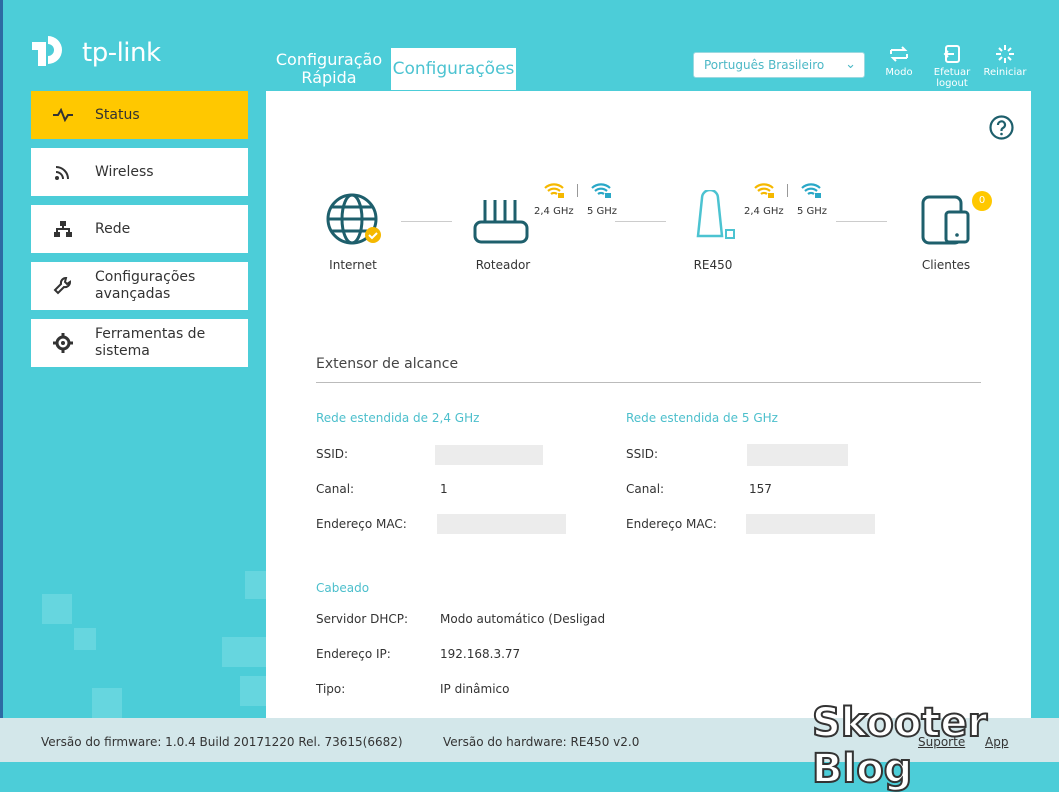 Image resolution: width=1059 pixels, height=792 pixels. Describe the element at coordinates (501, 222) in the screenshot. I see `router-icon` at that location.